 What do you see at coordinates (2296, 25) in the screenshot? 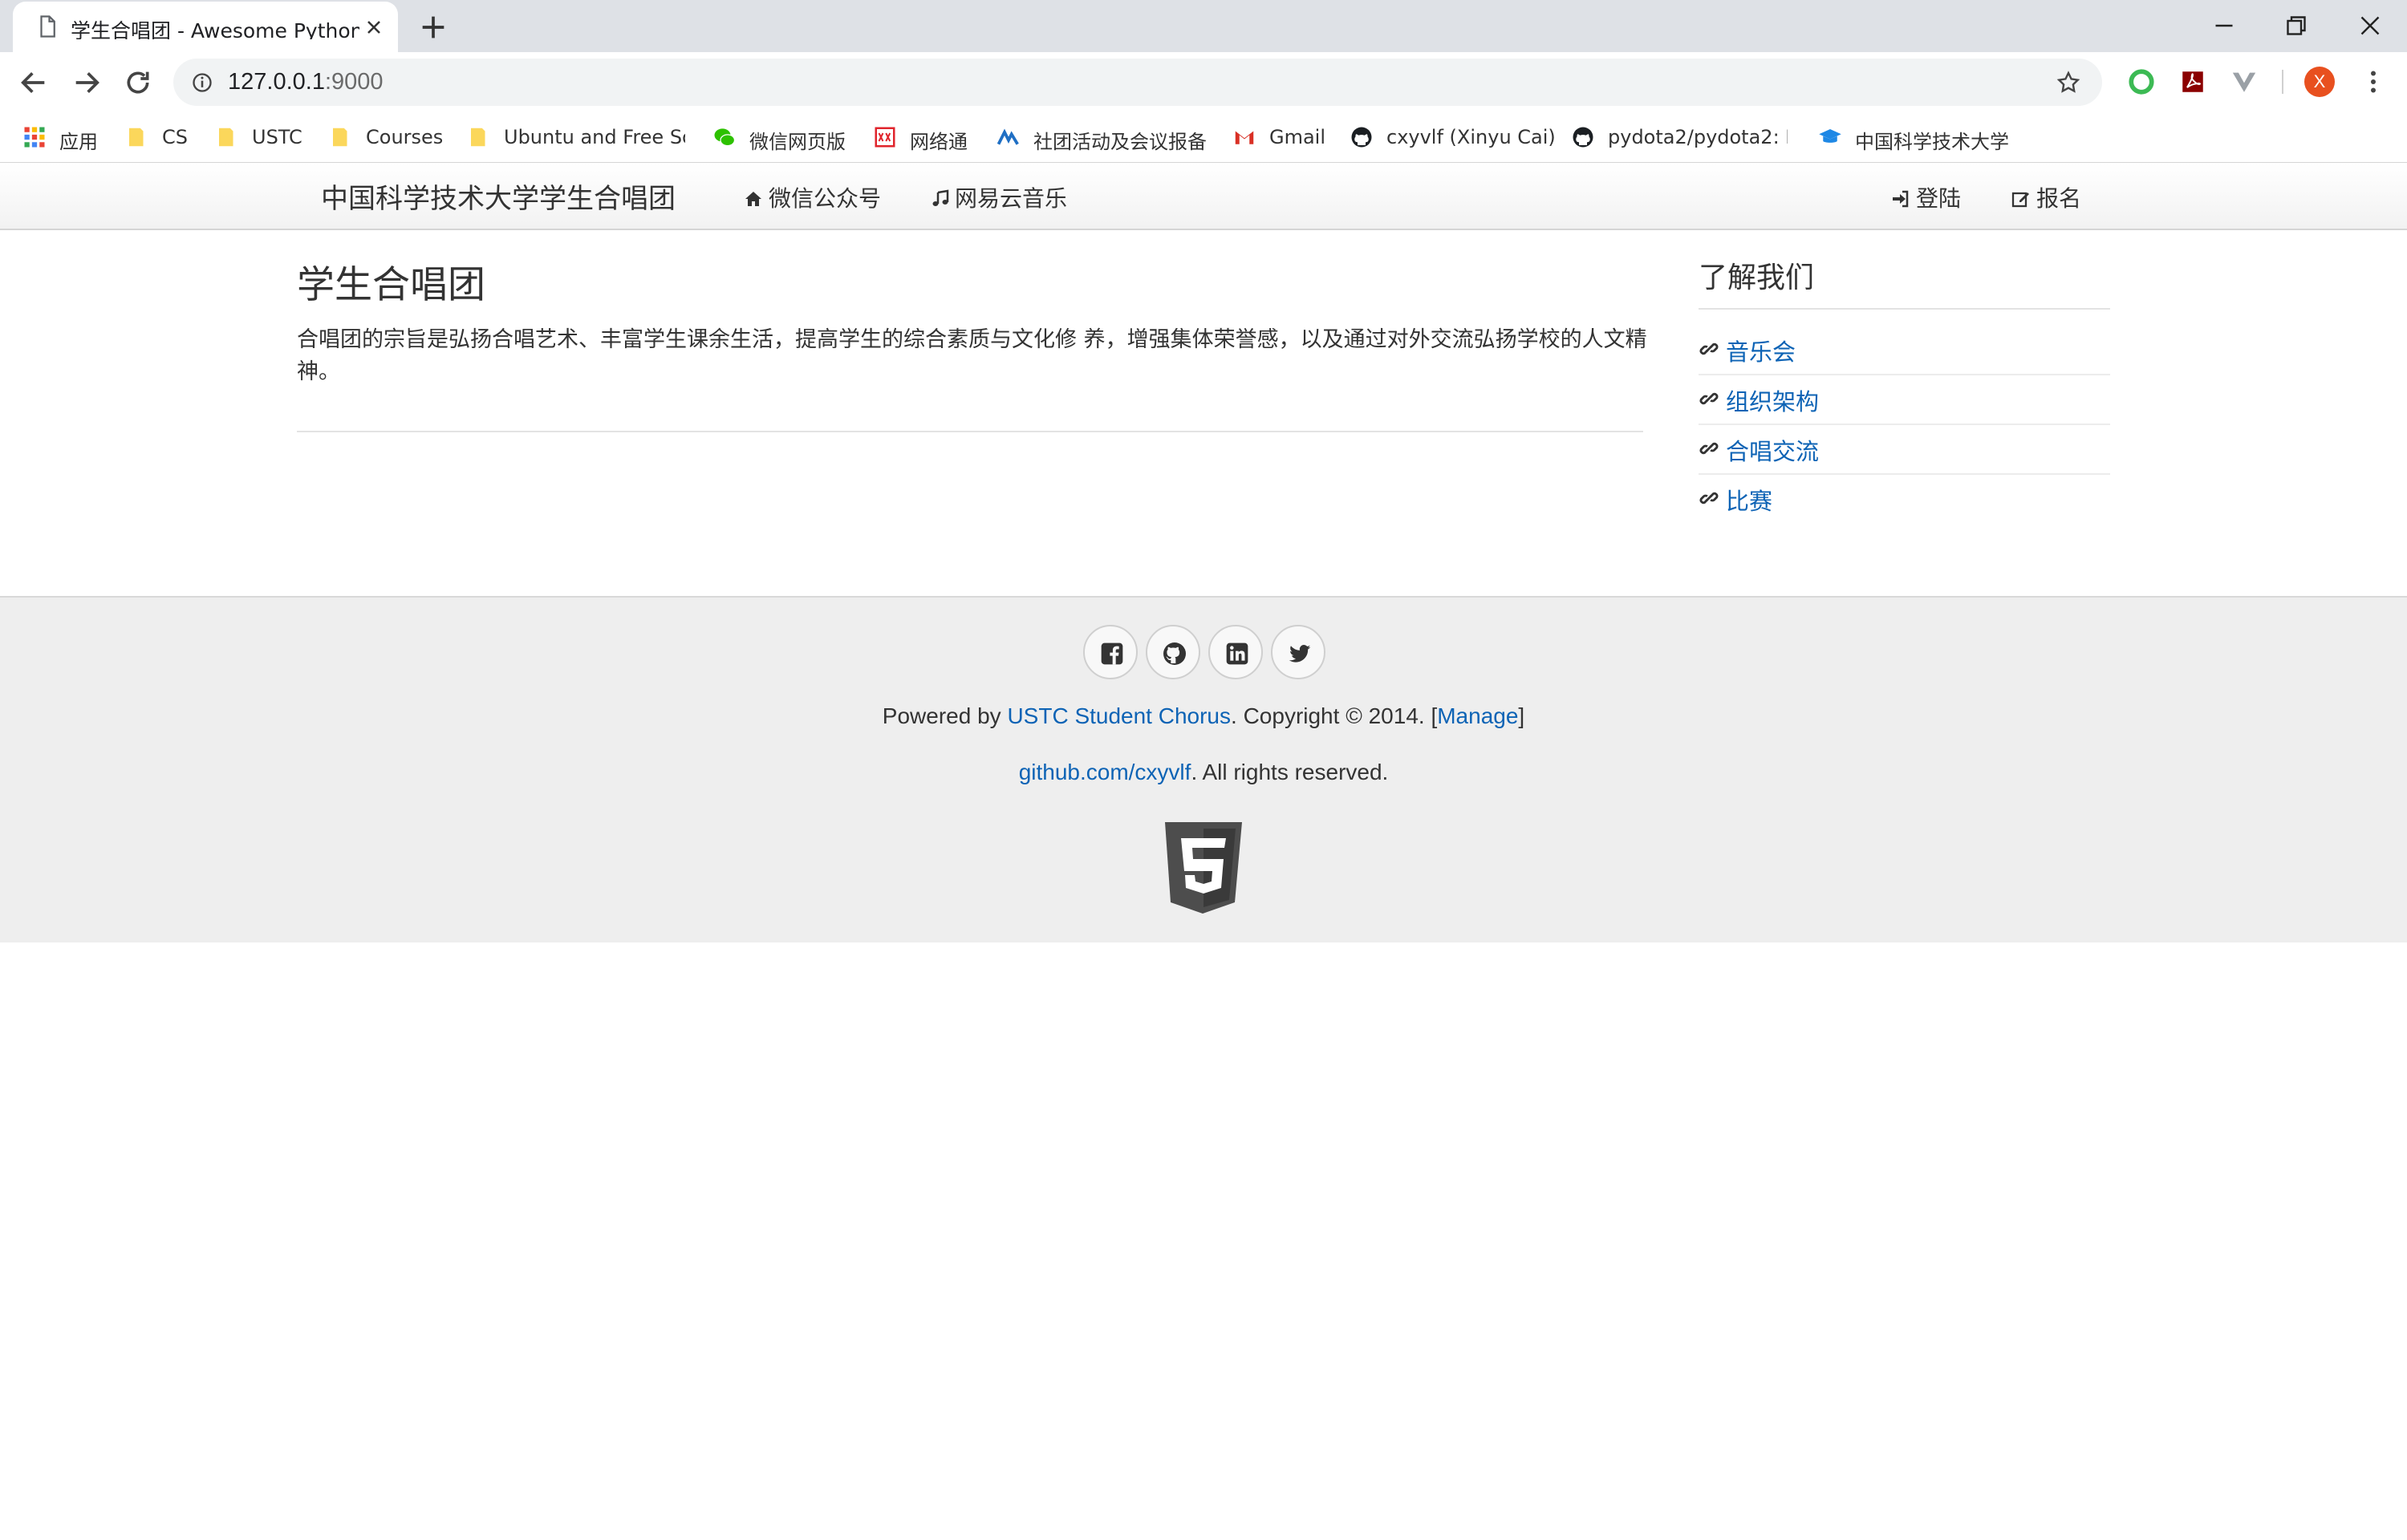
I see `restore-icon` at bounding box center [2296, 25].